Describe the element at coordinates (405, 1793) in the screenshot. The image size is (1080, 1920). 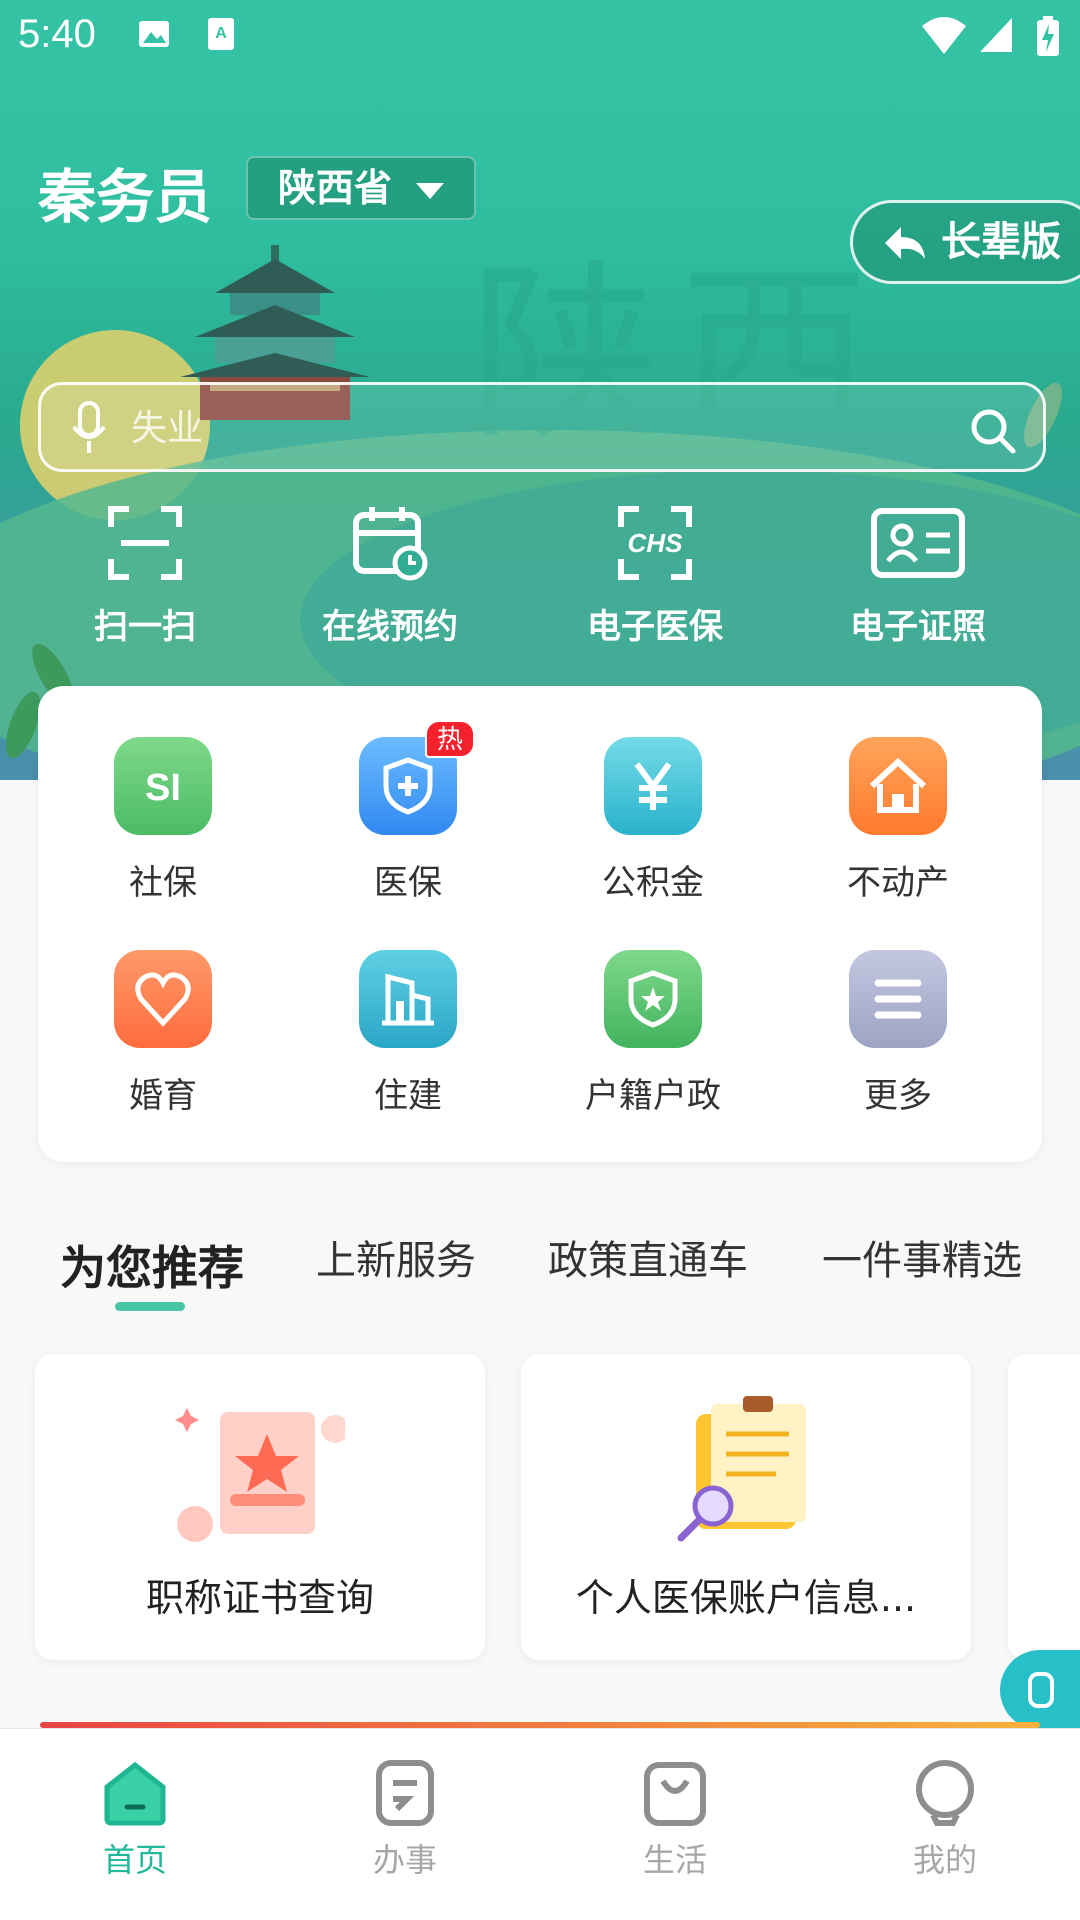
I see `document-icon` at that location.